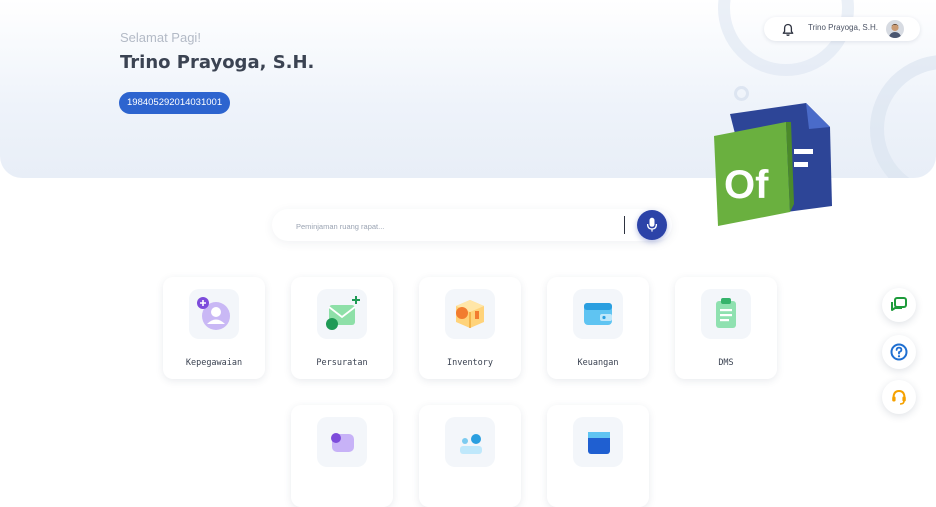 This screenshot has width=936, height=507. What do you see at coordinates (726, 314) in the screenshot?
I see `clipboard-icon` at bounding box center [726, 314].